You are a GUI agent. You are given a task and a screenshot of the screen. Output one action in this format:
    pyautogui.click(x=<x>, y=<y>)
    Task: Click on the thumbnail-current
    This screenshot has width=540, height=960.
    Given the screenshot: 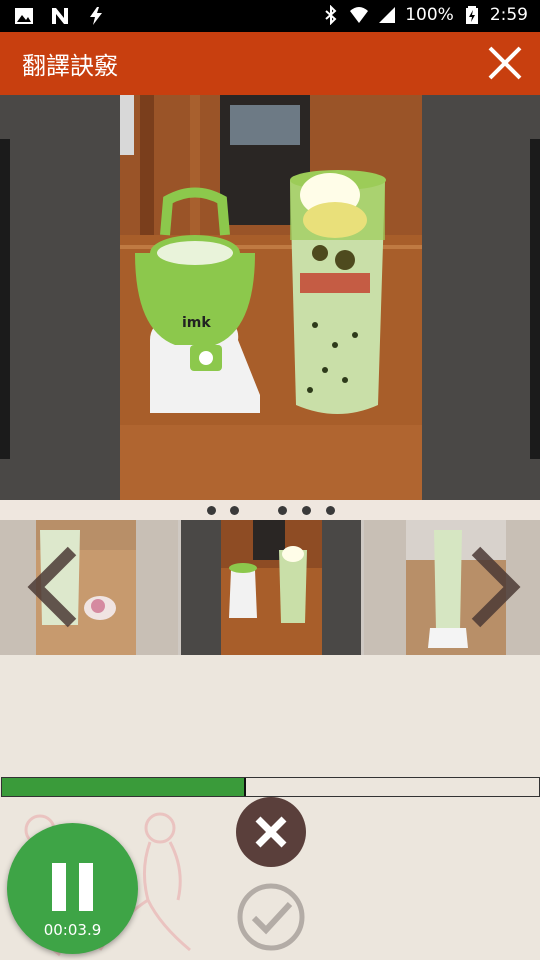 What is the action you would take?
    pyautogui.click(x=271, y=587)
    